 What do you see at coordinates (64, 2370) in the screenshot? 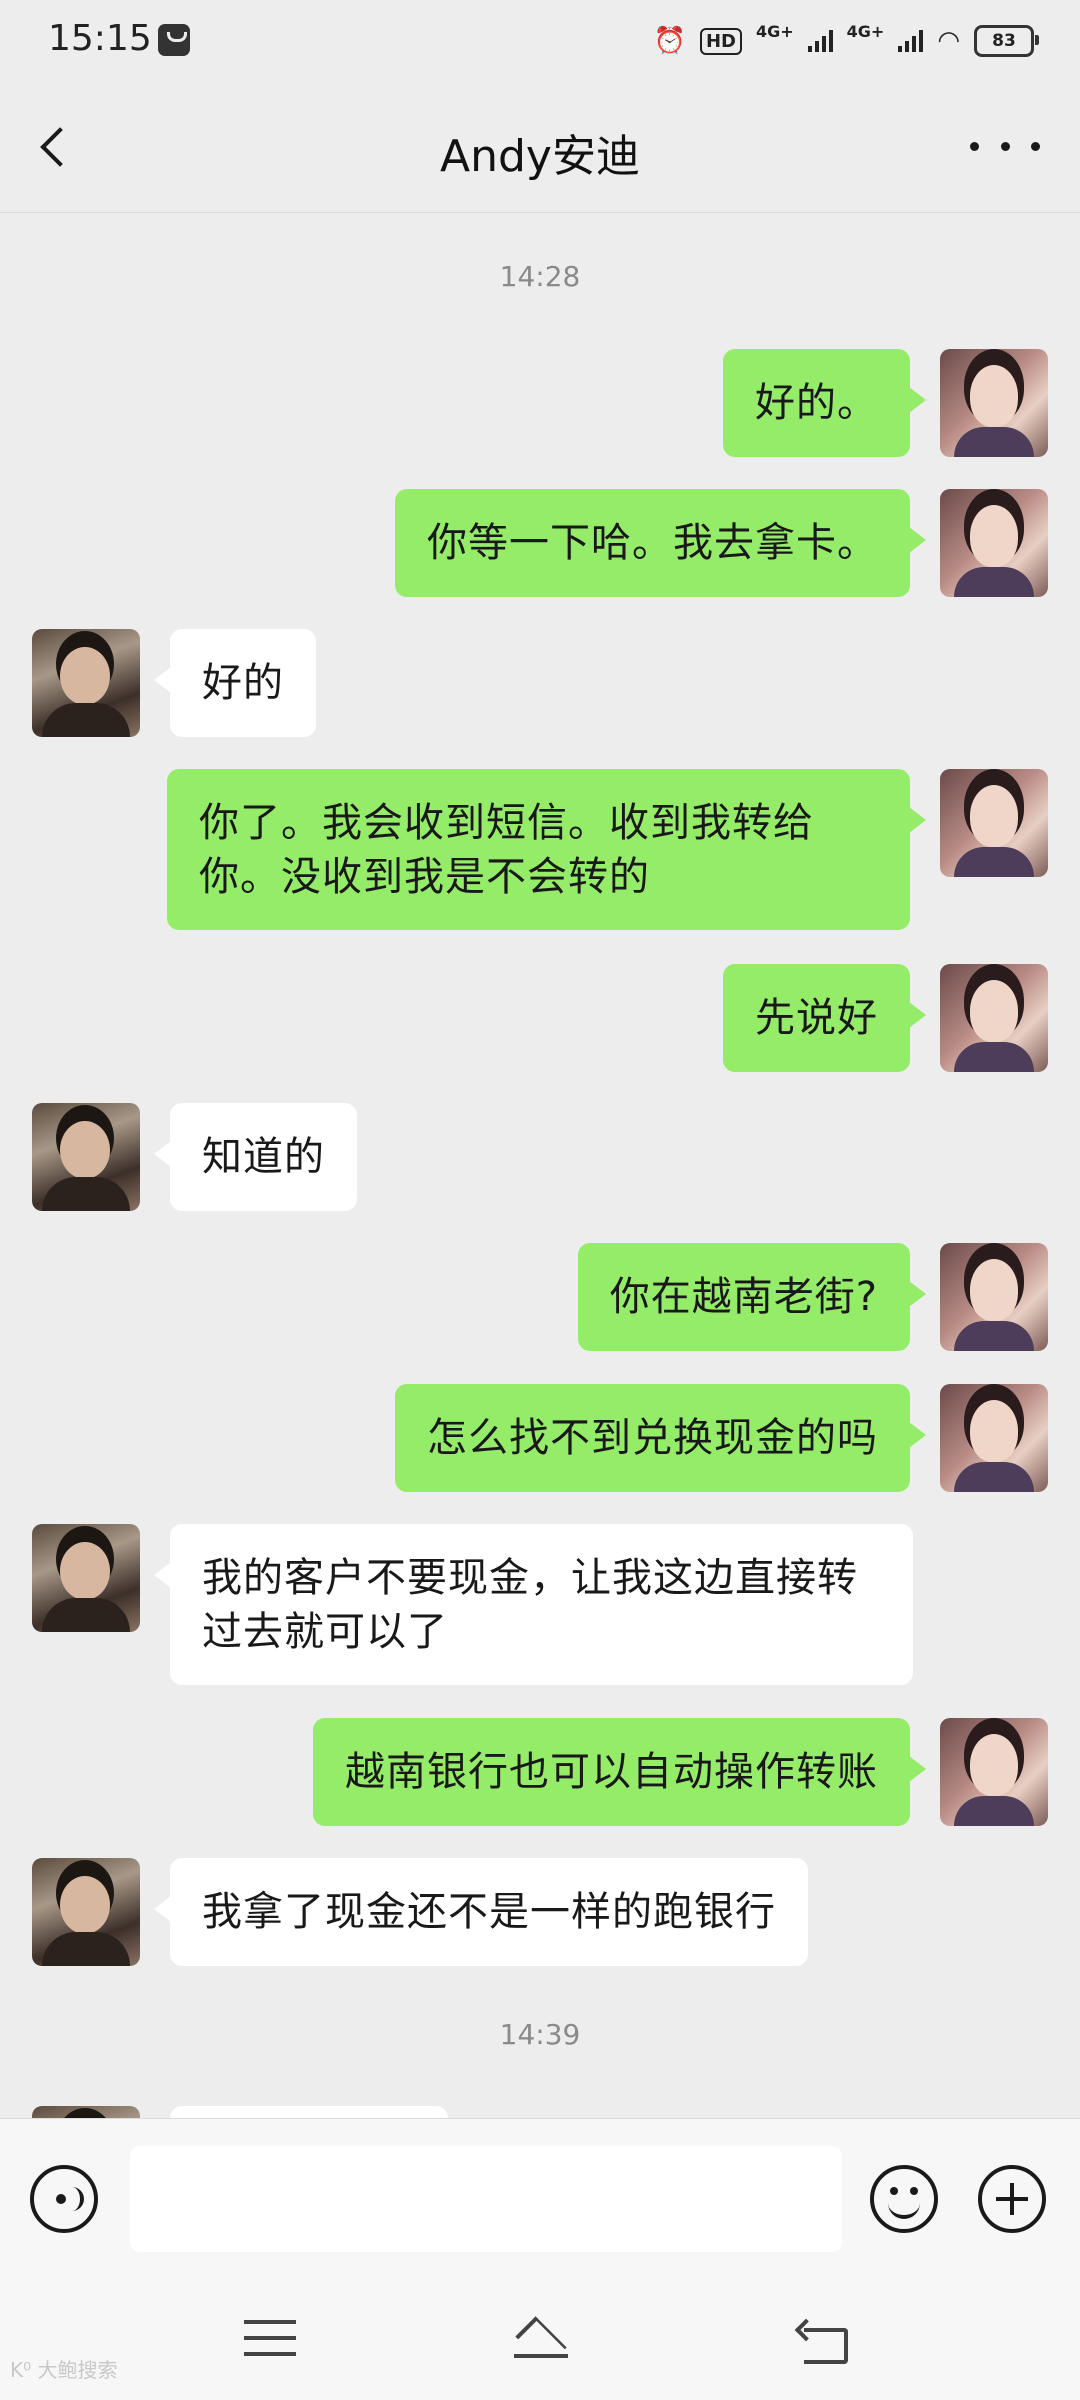
I see `watermark: K⁰ 大鲍搜索` at bounding box center [64, 2370].